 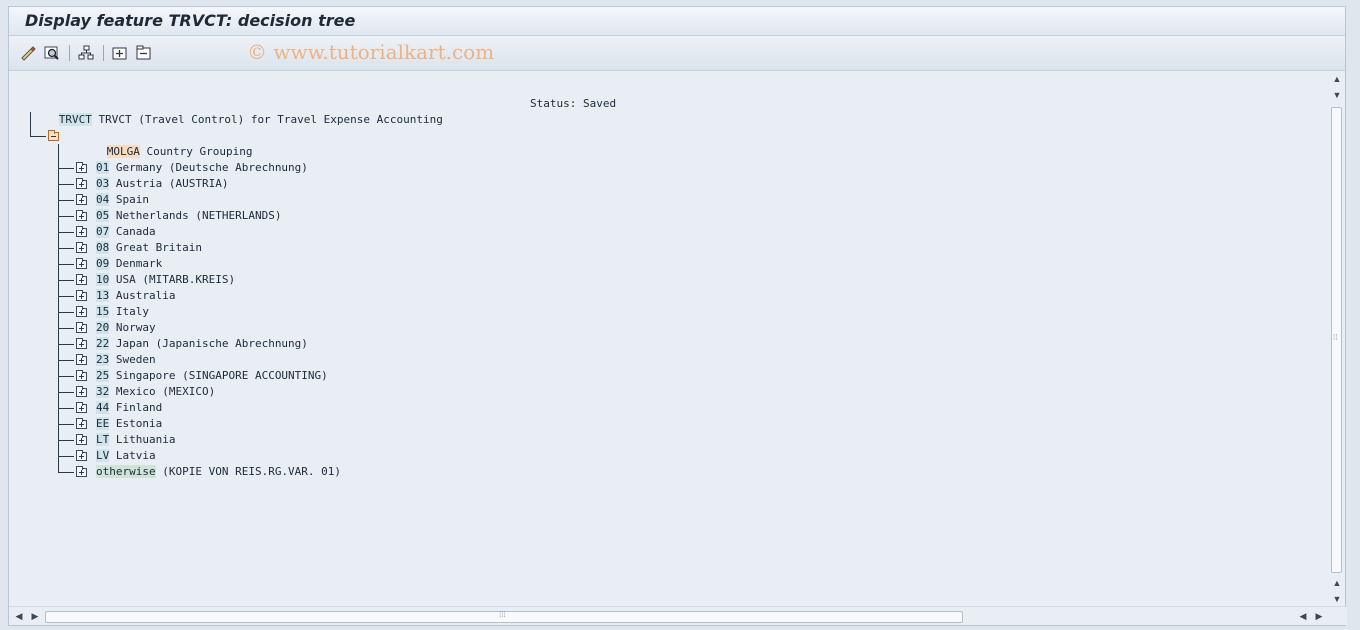 What do you see at coordinates (86, 53) in the screenshot?
I see `hierarchy-icon` at bounding box center [86, 53].